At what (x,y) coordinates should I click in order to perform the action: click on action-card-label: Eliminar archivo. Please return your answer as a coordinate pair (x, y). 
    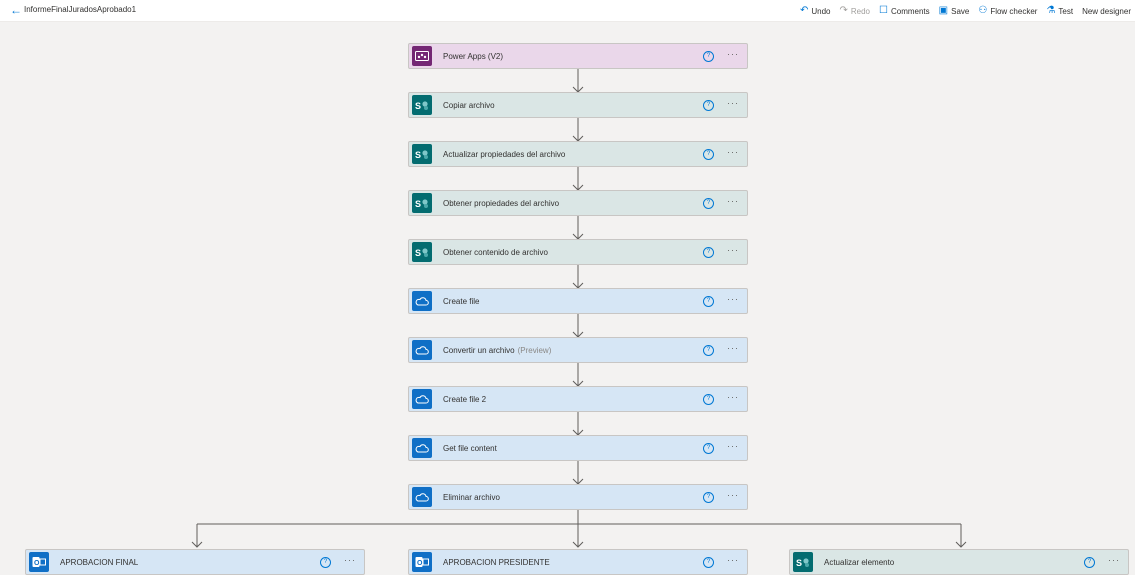
    Looking at the image, I should click on (471, 497).